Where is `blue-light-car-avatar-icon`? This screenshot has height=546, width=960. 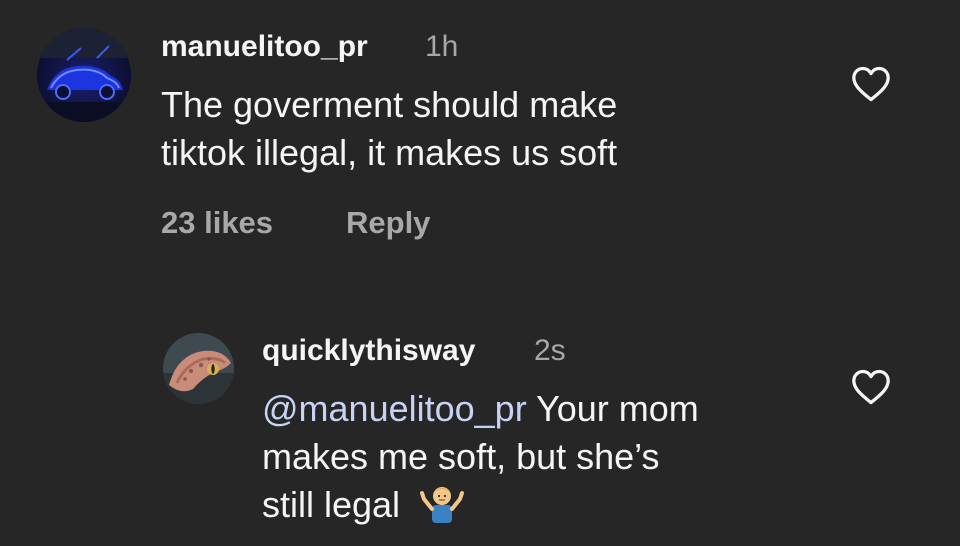
blue-light-car-avatar-icon is located at coordinates (84, 75).